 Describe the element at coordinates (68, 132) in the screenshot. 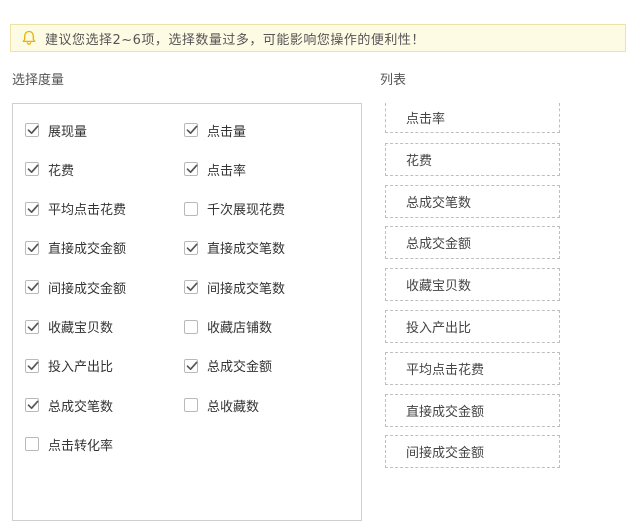

I see `metric-option-label: 展现量` at that location.